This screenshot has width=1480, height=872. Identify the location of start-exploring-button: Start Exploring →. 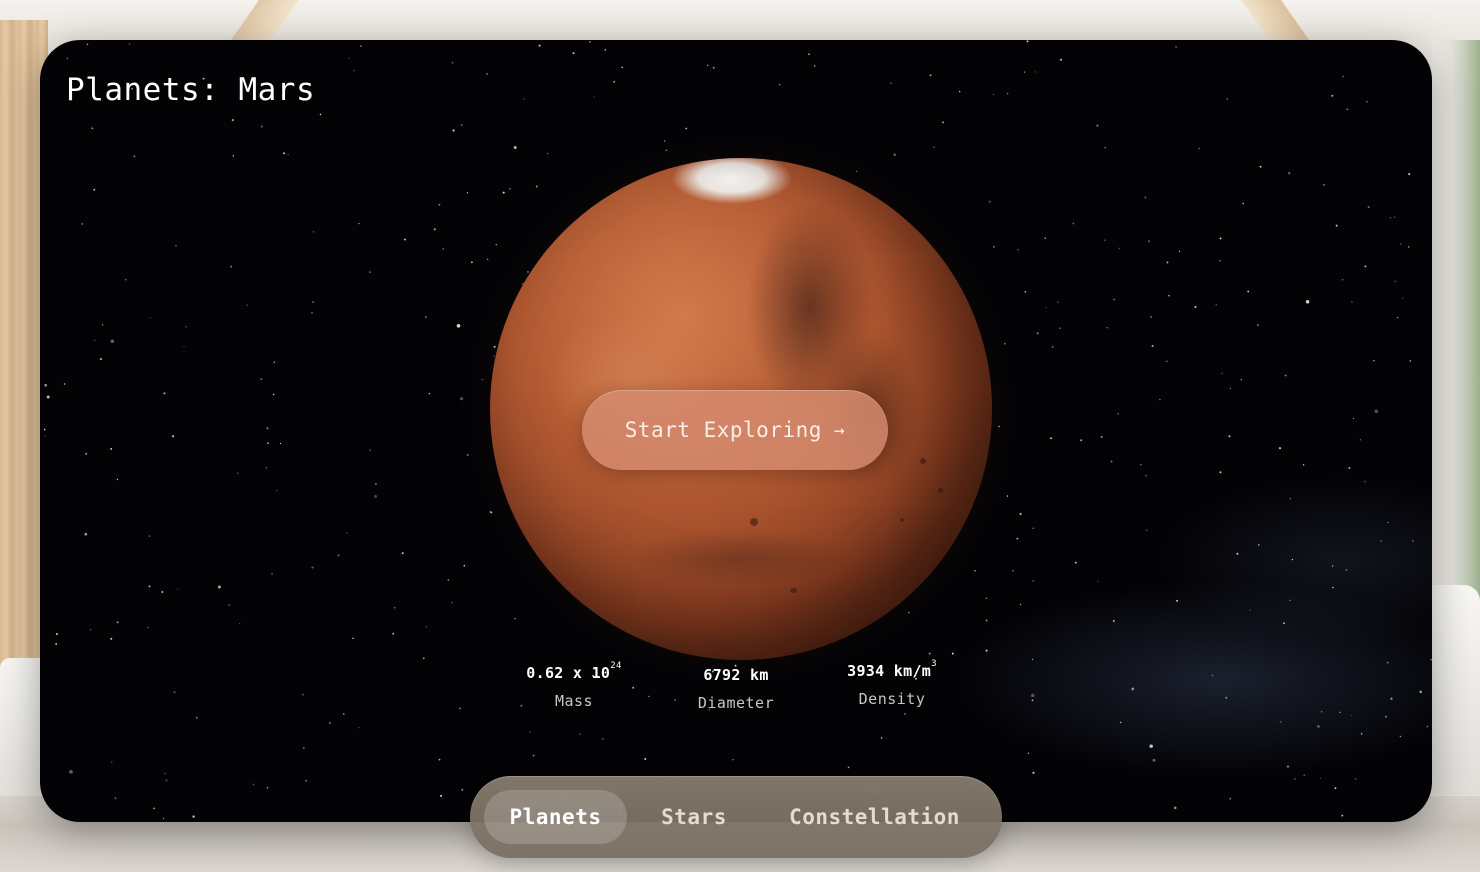
(735, 430).